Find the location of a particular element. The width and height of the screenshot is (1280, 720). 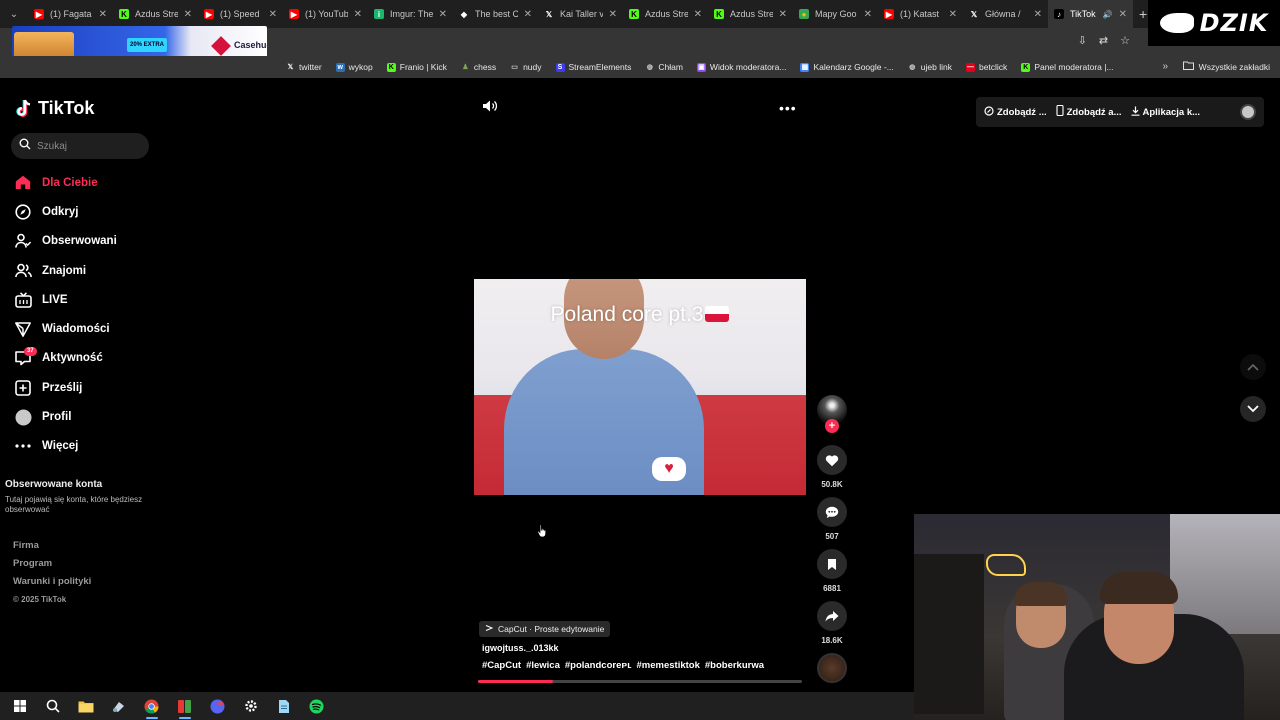

sidebar-item-upload: Prześlij is located at coordinates (84, 387).